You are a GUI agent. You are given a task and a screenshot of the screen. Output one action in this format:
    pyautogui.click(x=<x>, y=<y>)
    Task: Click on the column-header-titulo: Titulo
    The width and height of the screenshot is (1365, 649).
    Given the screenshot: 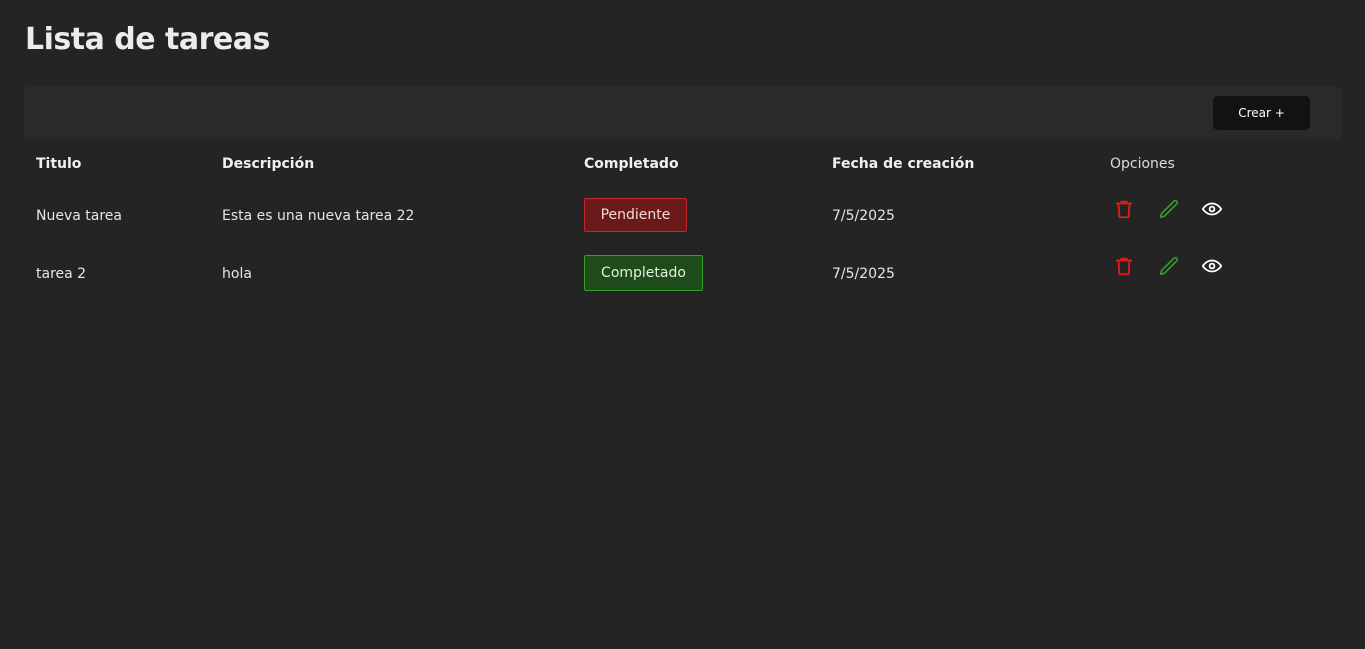 What is the action you would take?
    pyautogui.click(x=59, y=164)
    